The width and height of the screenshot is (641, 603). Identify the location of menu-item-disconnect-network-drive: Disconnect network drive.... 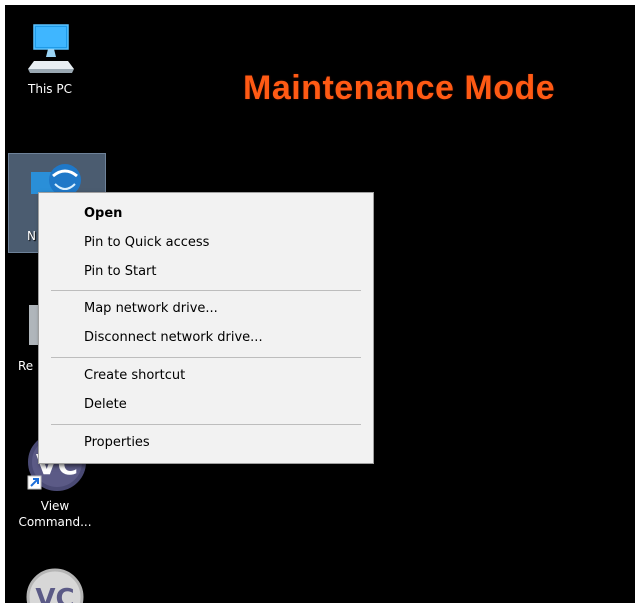
(173, 338).